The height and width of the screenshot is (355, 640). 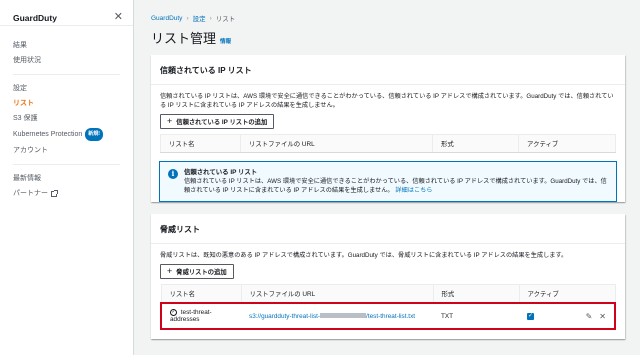 I want to click on delete-icon: ✕, so click(x=602, y=316).